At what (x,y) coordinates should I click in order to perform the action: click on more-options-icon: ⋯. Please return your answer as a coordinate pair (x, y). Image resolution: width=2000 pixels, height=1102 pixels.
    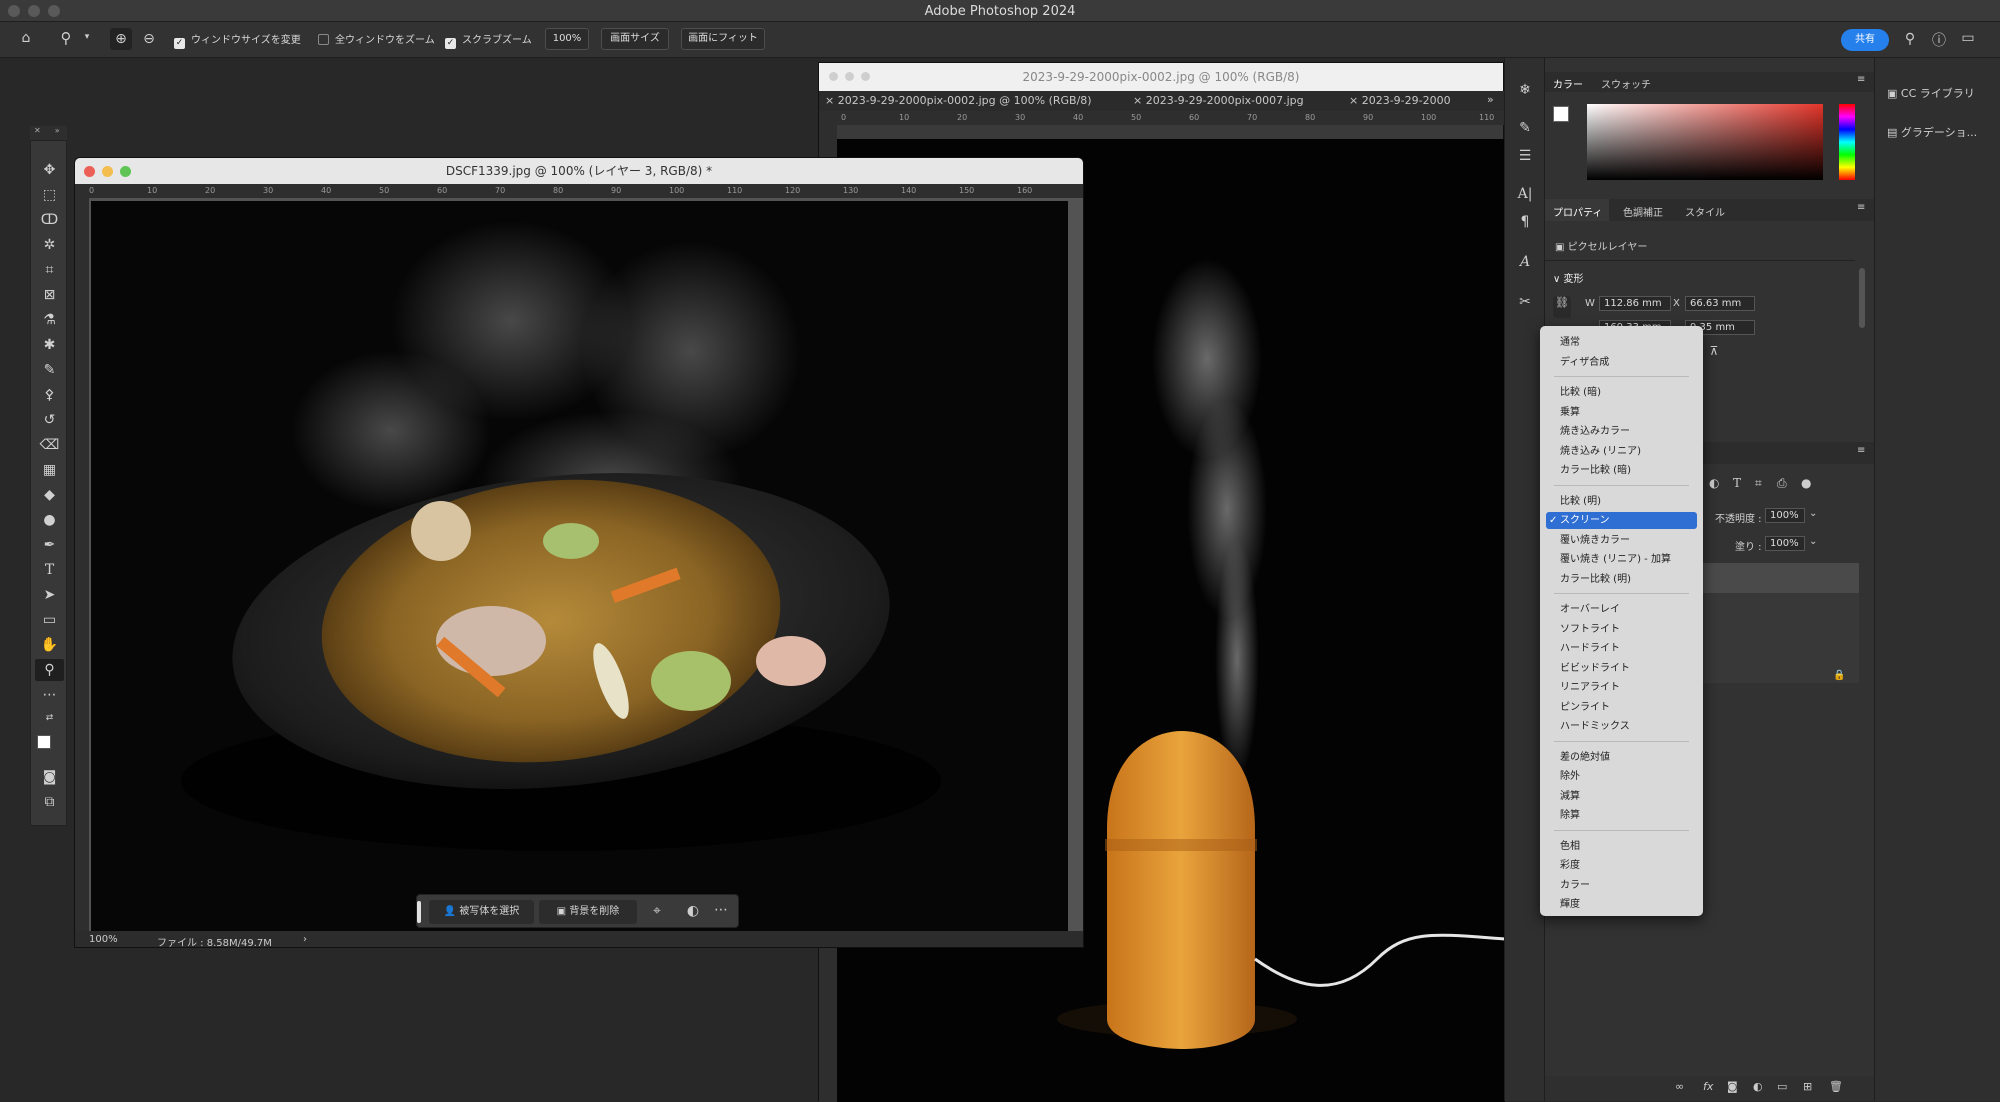
    Looking at the image, I should click on (721, 910).